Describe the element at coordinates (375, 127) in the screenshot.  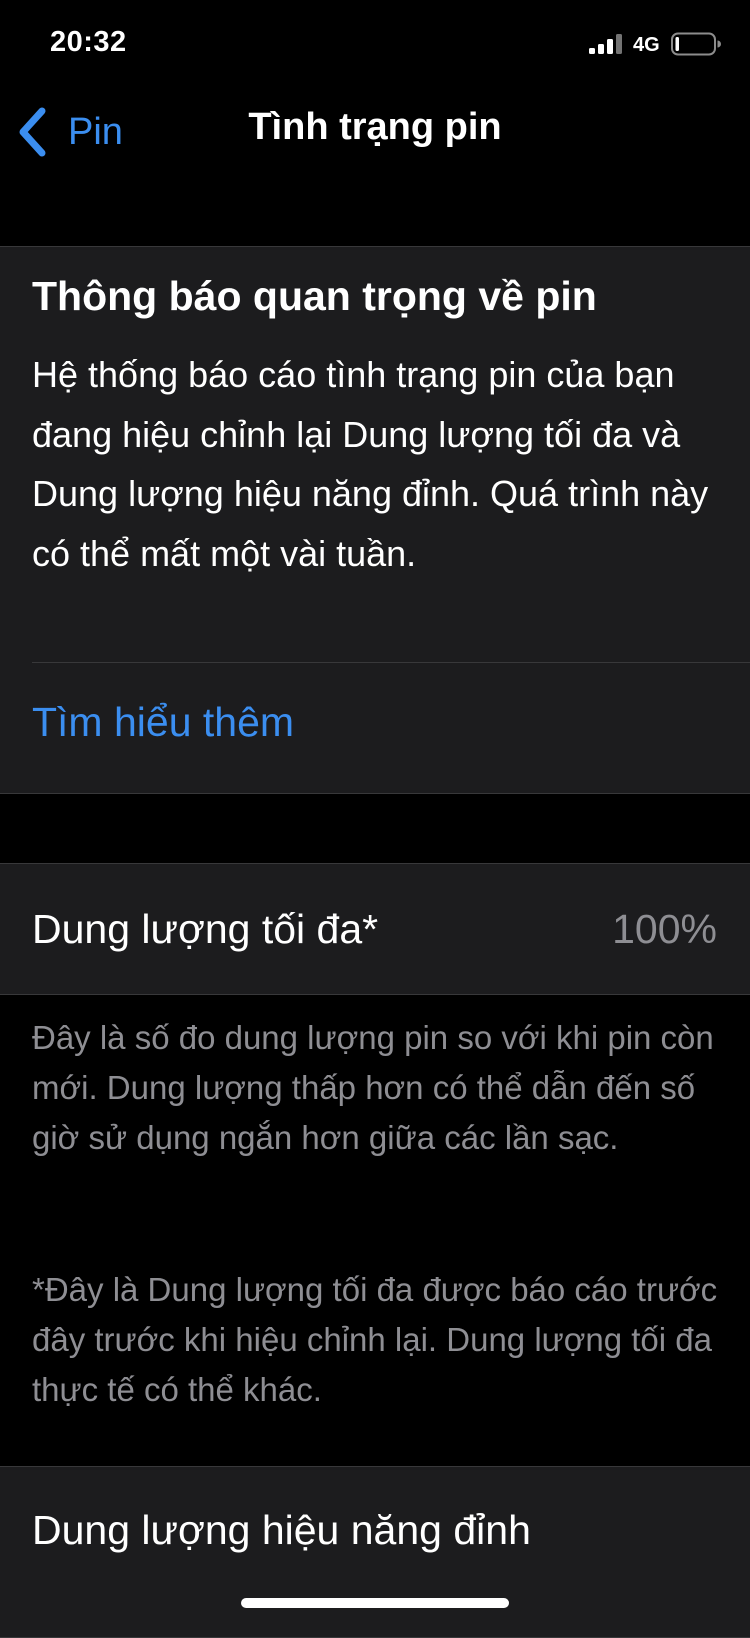
I see `page-title: Tình trạng pin` at that location.